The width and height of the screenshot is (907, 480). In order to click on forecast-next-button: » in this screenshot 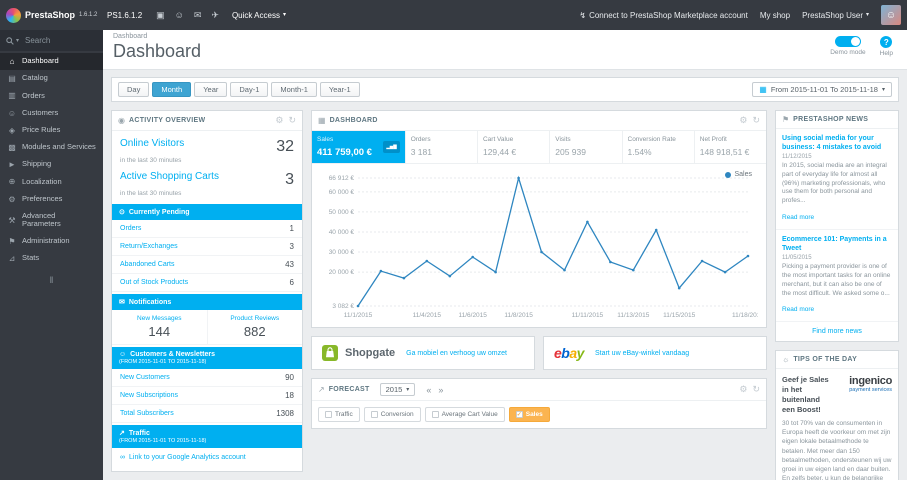, I will do `click(440, 390)`.